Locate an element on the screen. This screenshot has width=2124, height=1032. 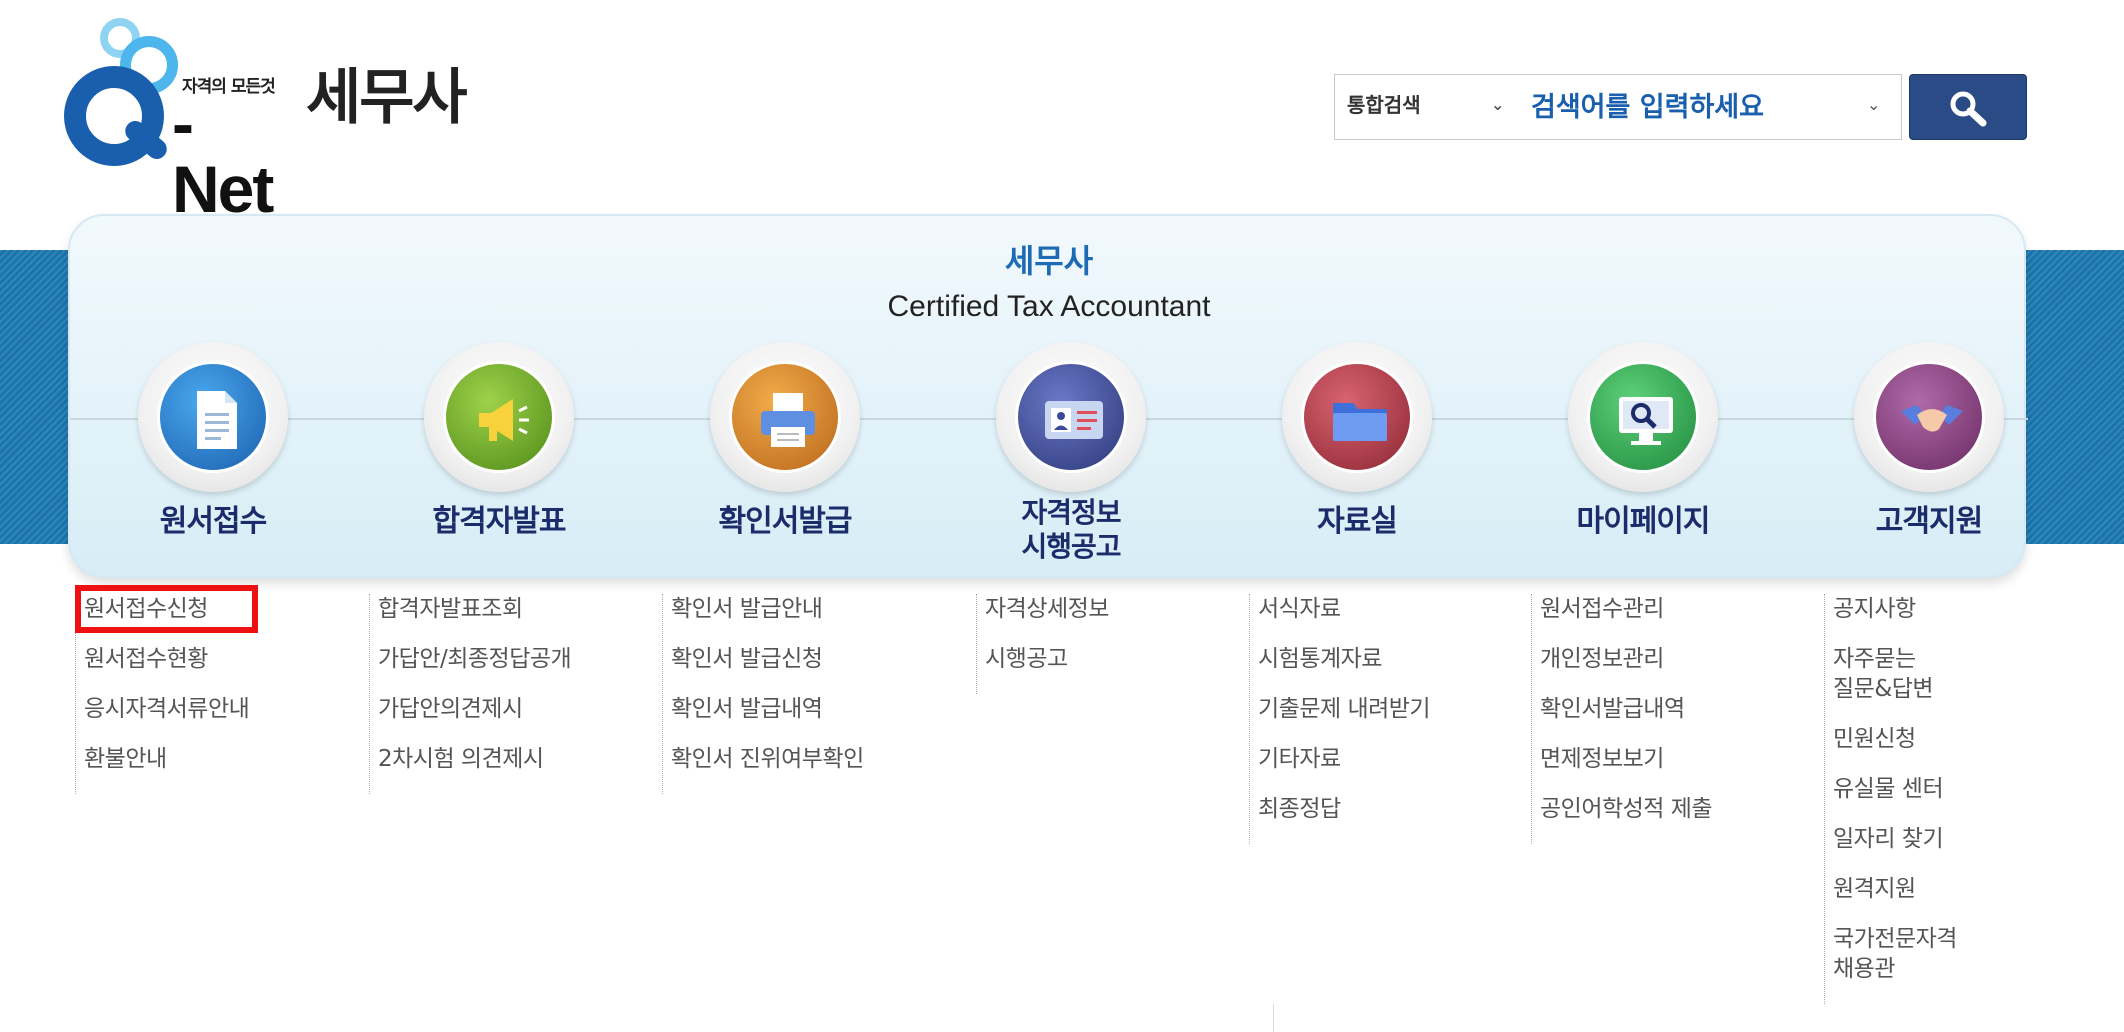
submenu-mypage: 원서접수관리 개인정보관리 확인서발급내역 면제정보보기 공인어학성적 제출 is located at coordinates (1622, 719).